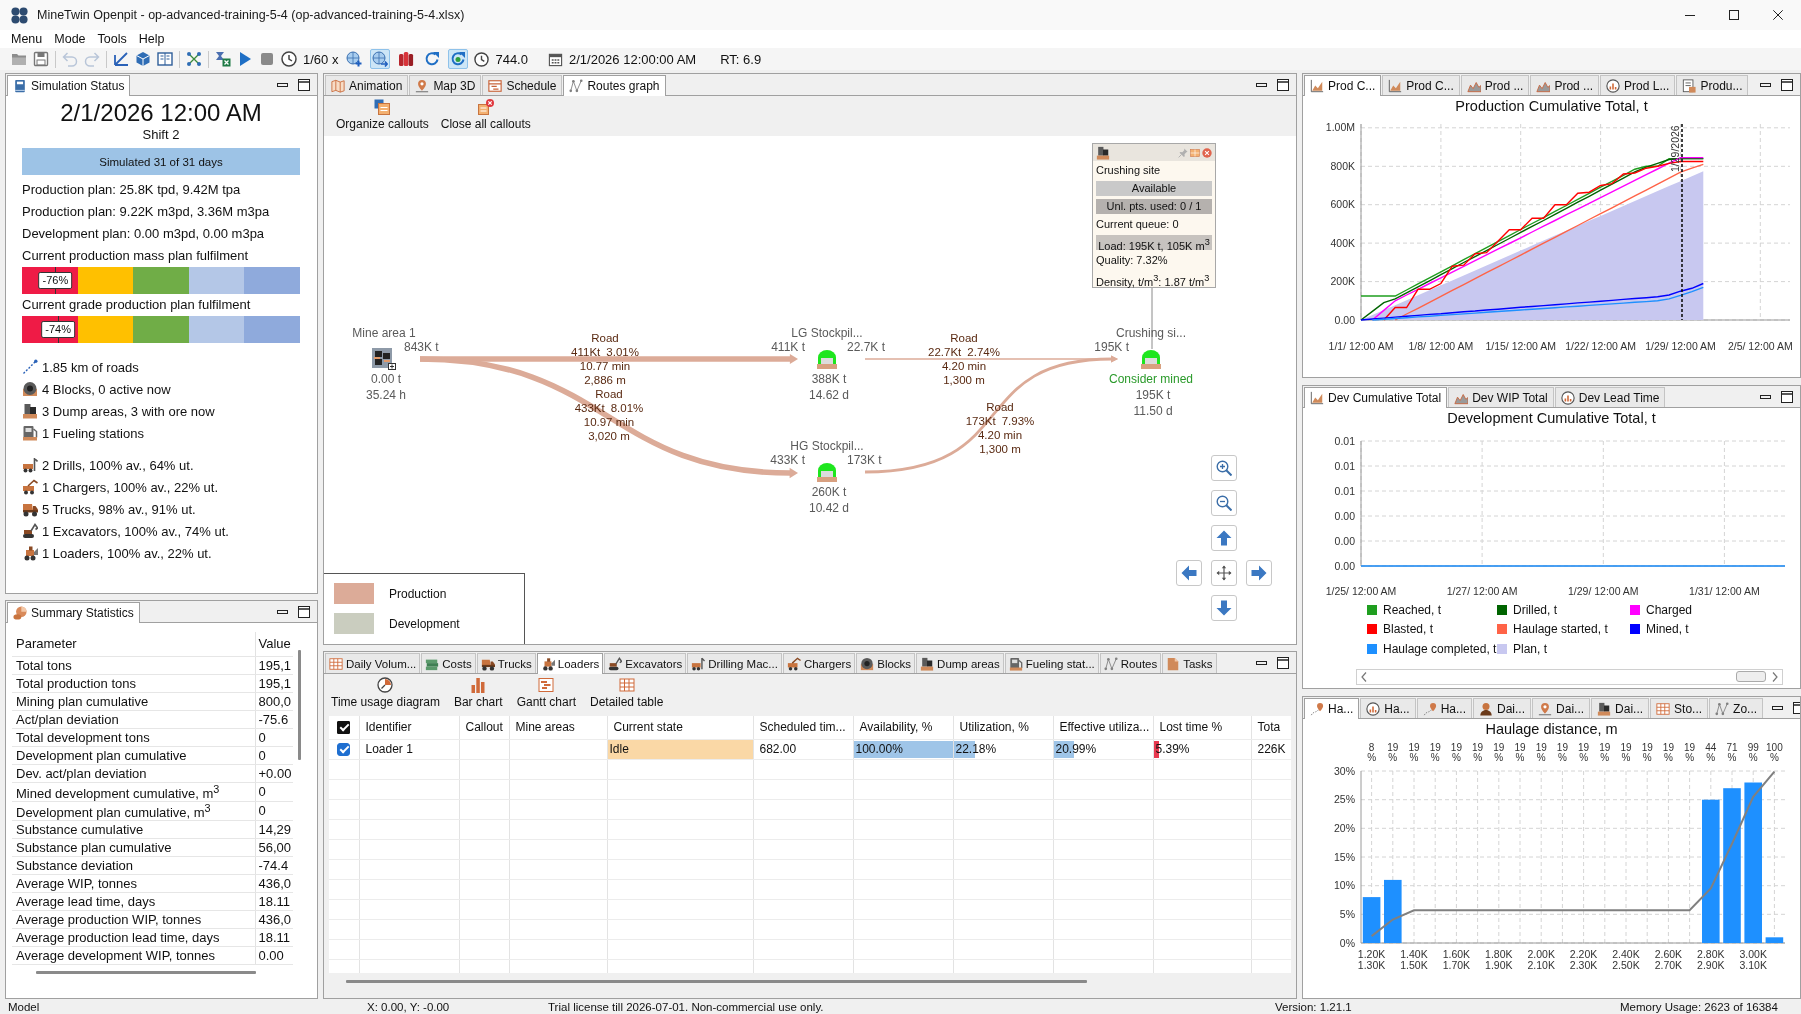  Describe the element at coordinates (1569, 676) in the screenshot. I see `horizontal-scrollbar` at that location.